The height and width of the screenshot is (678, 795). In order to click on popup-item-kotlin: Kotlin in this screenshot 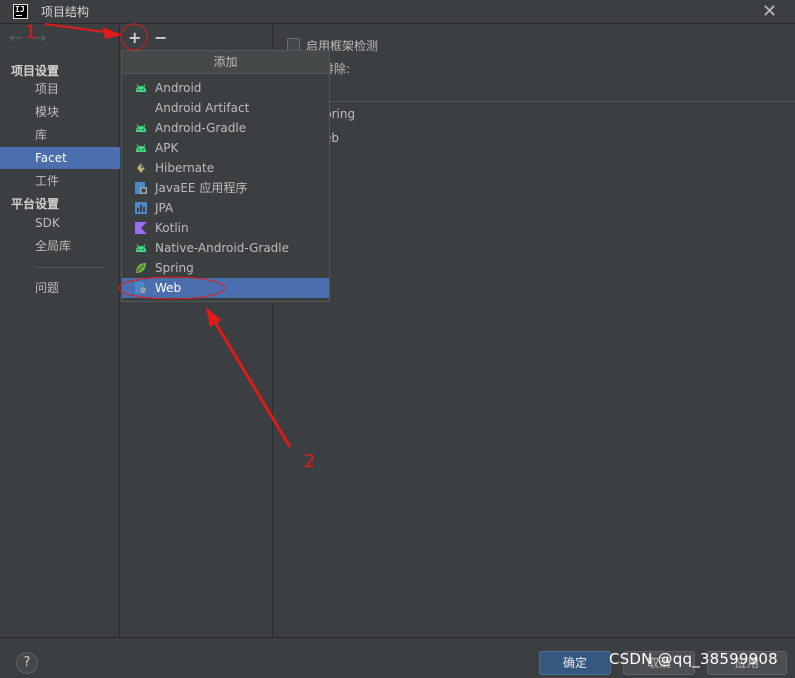, I will do `click(225, 228)`.